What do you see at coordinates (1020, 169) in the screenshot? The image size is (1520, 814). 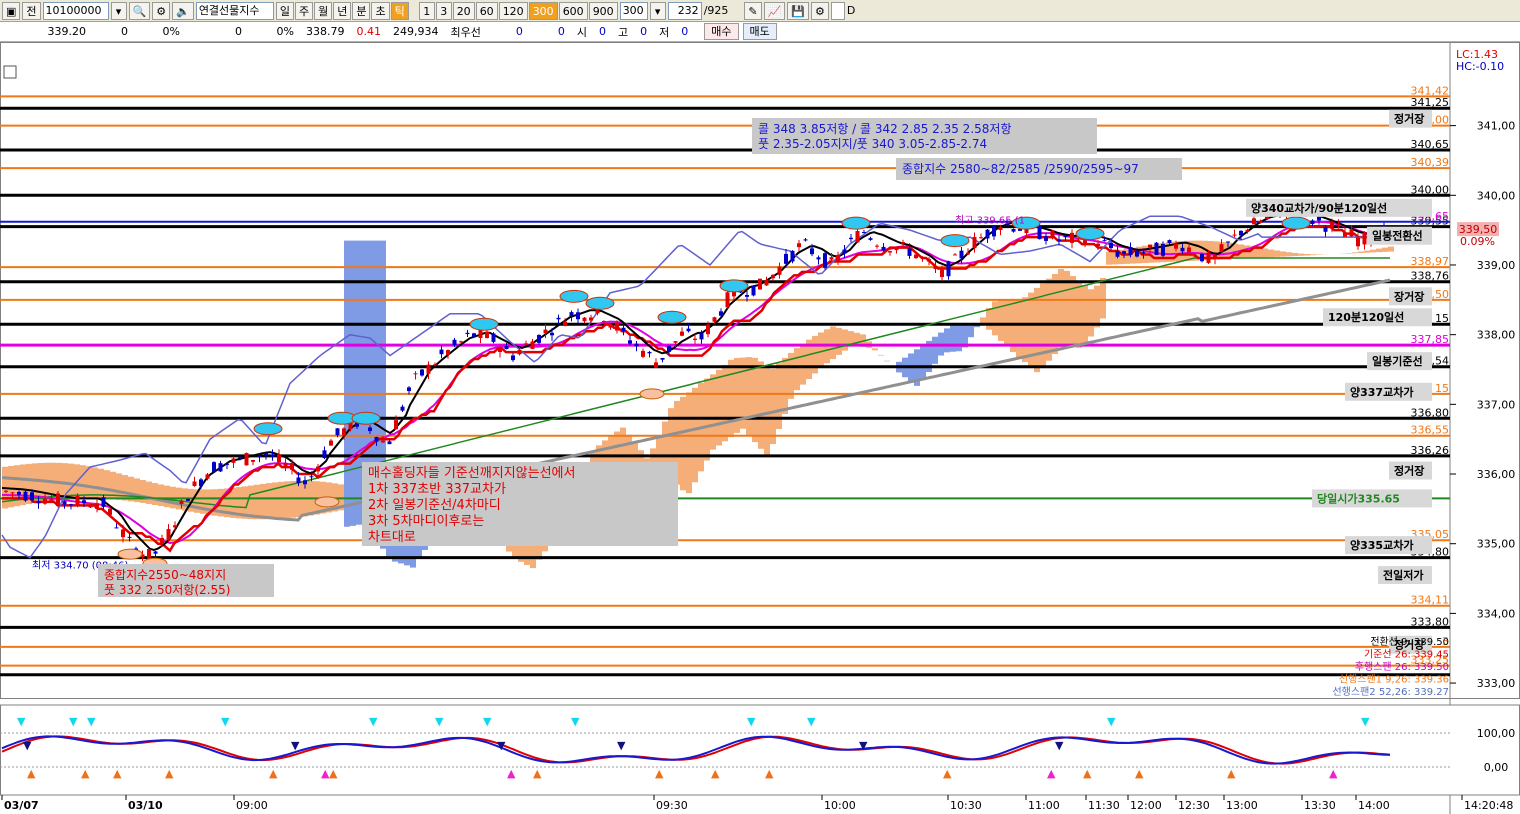 I see `index-level-annotation-line: 종합지수 2580~82/2585 /2590/2595~97` at bounding box center [1020, 169].